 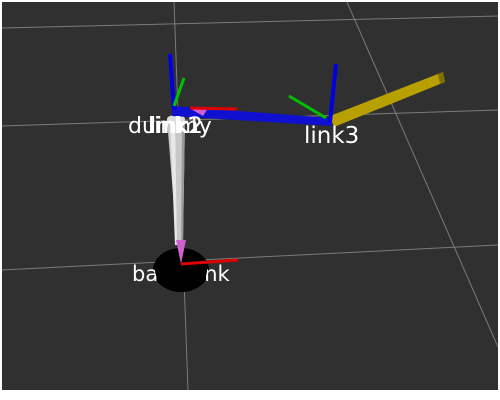 What do you see at coordinates (176, 126) in the screenshot?
I see `link2-label: link2` at bounding box center [176, 126].